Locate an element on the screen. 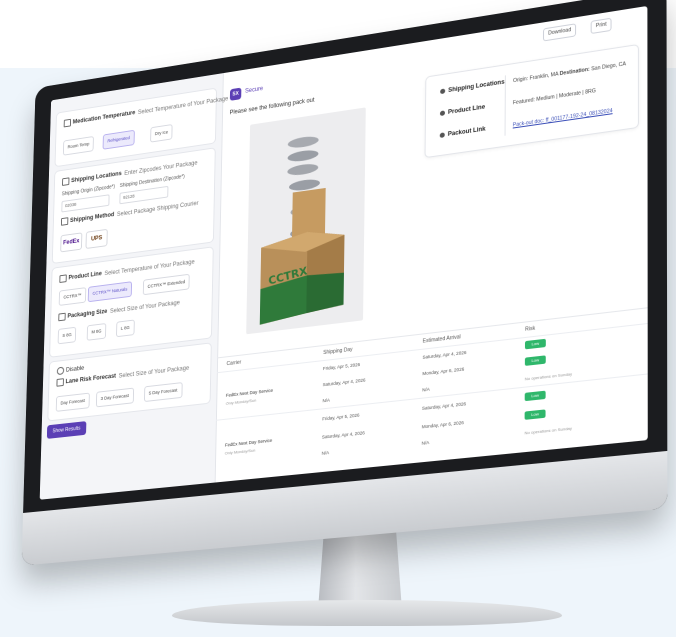 The image size is (676, 637). product-option-cctrx: CCTRX™ is located at coordinates (73, 296).